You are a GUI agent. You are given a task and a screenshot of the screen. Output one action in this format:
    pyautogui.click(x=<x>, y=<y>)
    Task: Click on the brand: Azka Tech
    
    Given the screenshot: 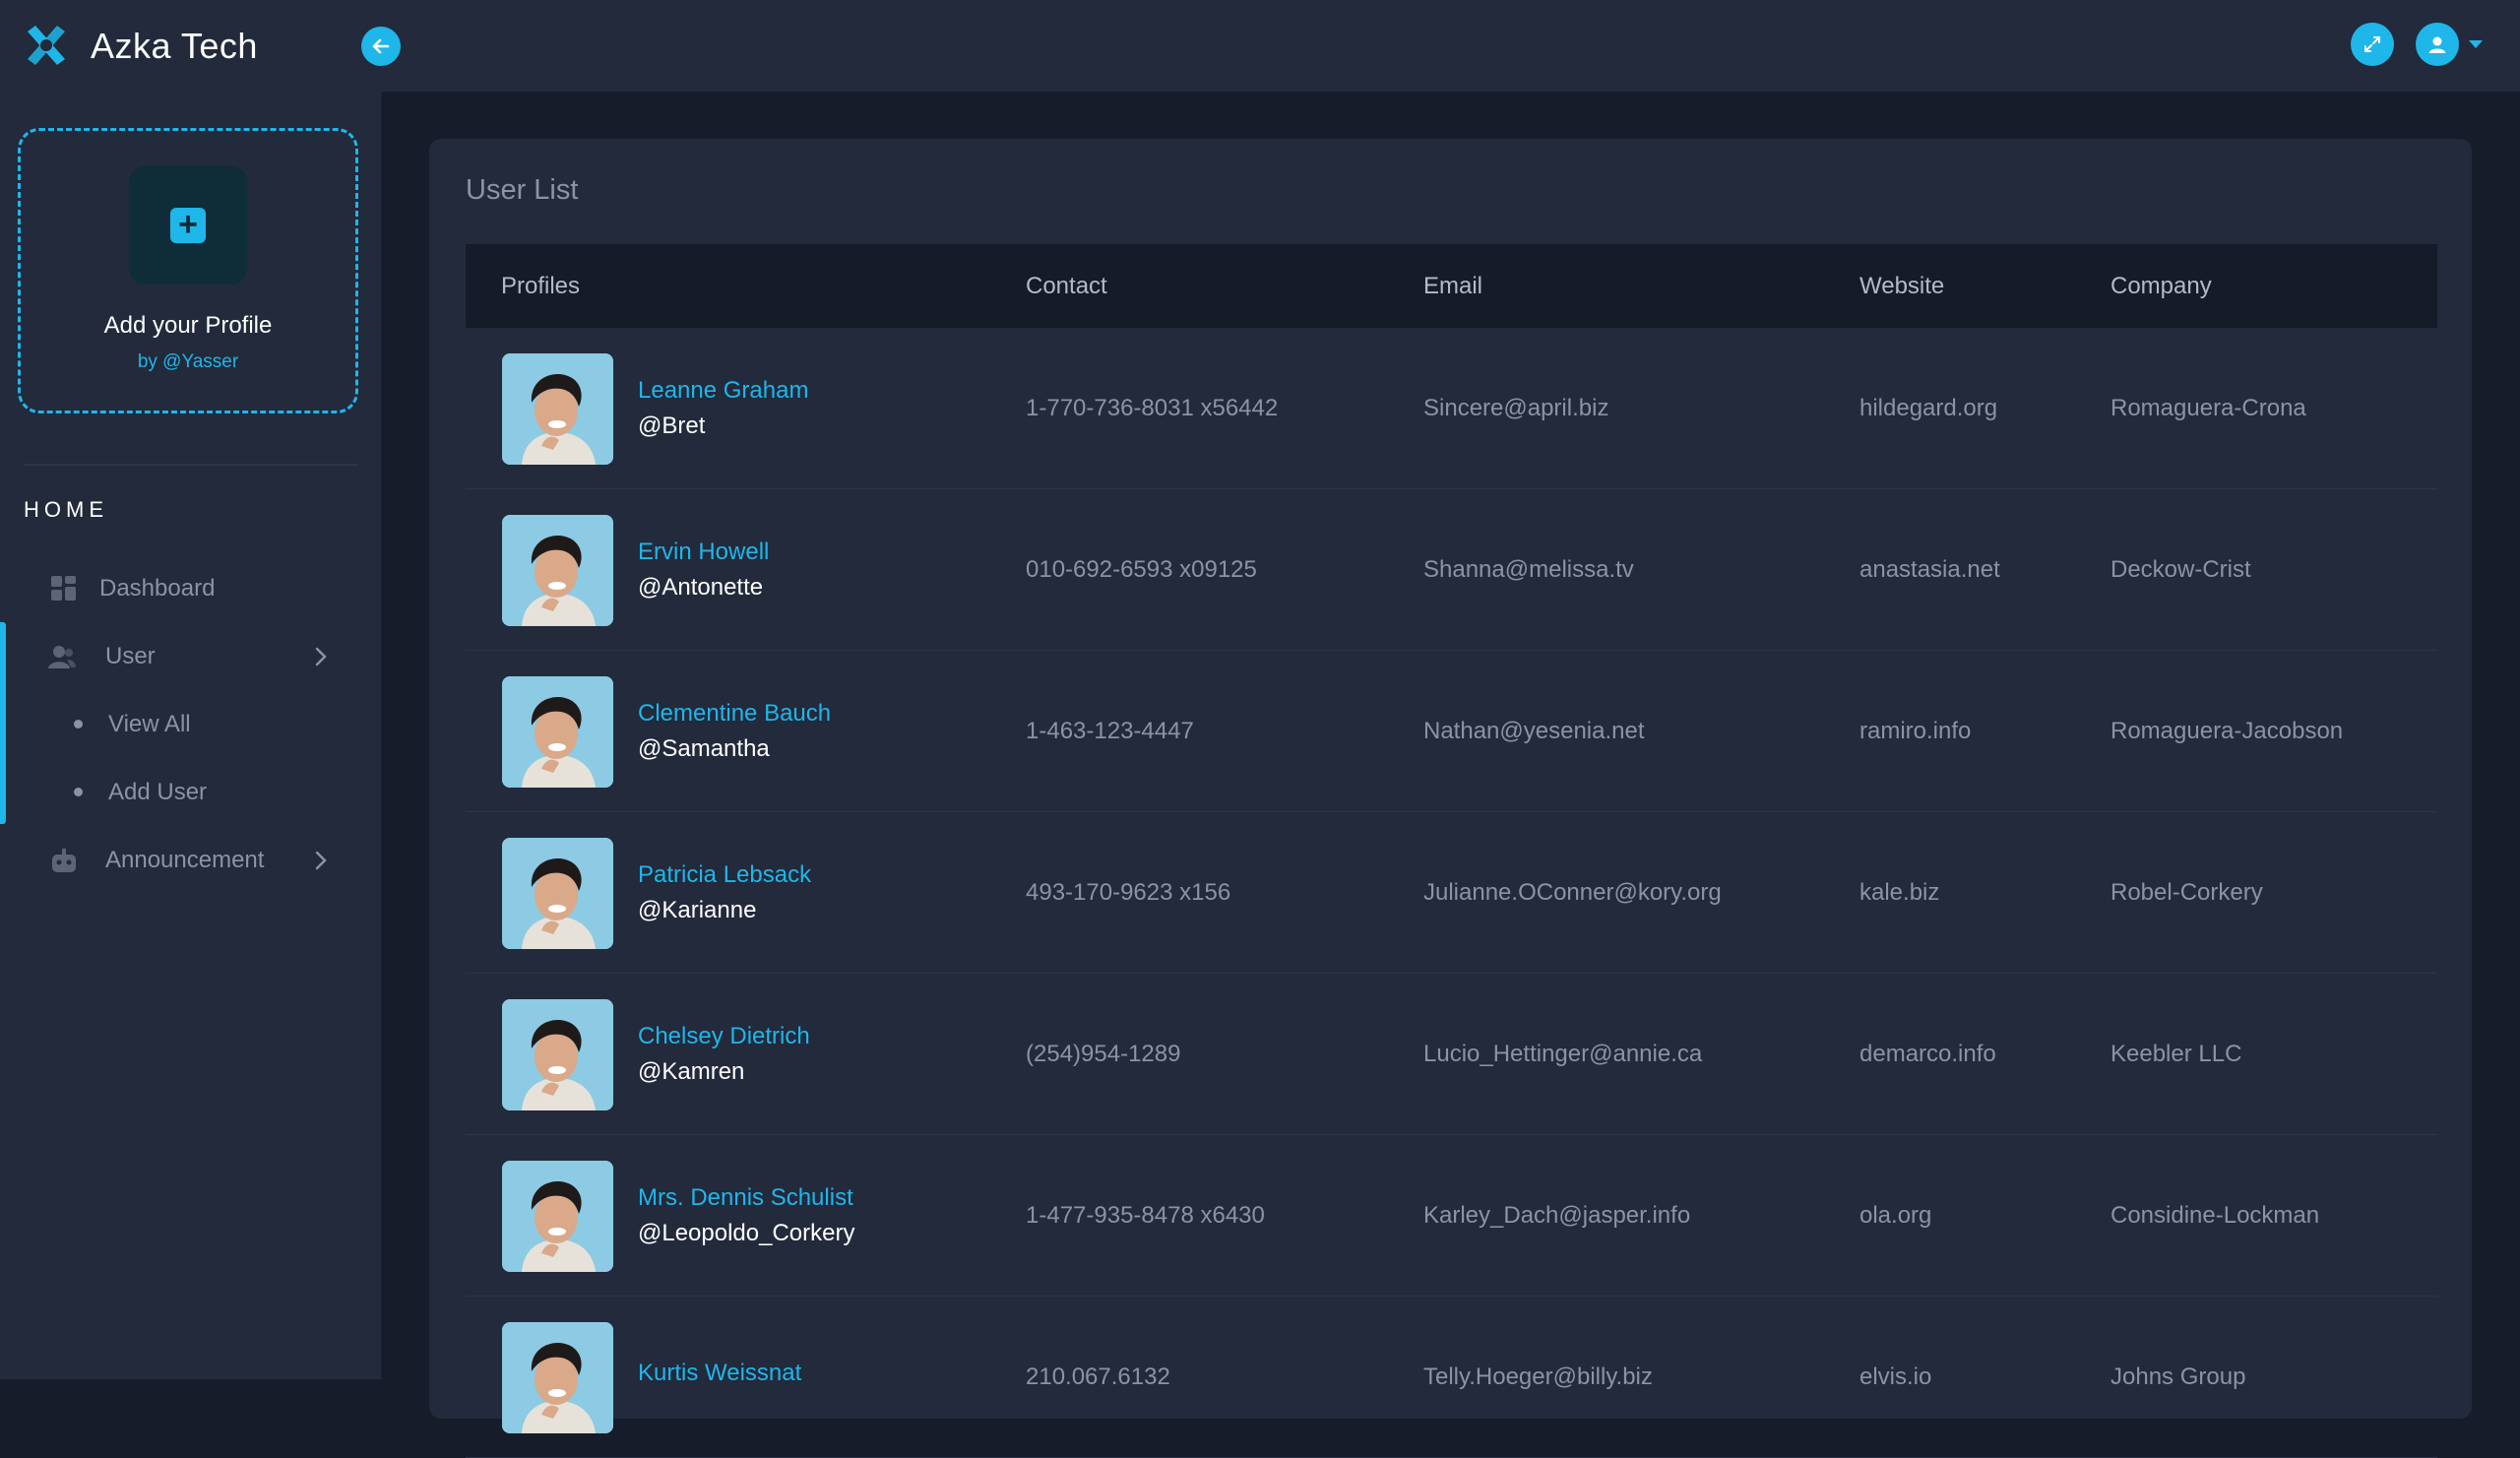 What is the action you would take?
    pyautogui.click(x=192, y=46)
    